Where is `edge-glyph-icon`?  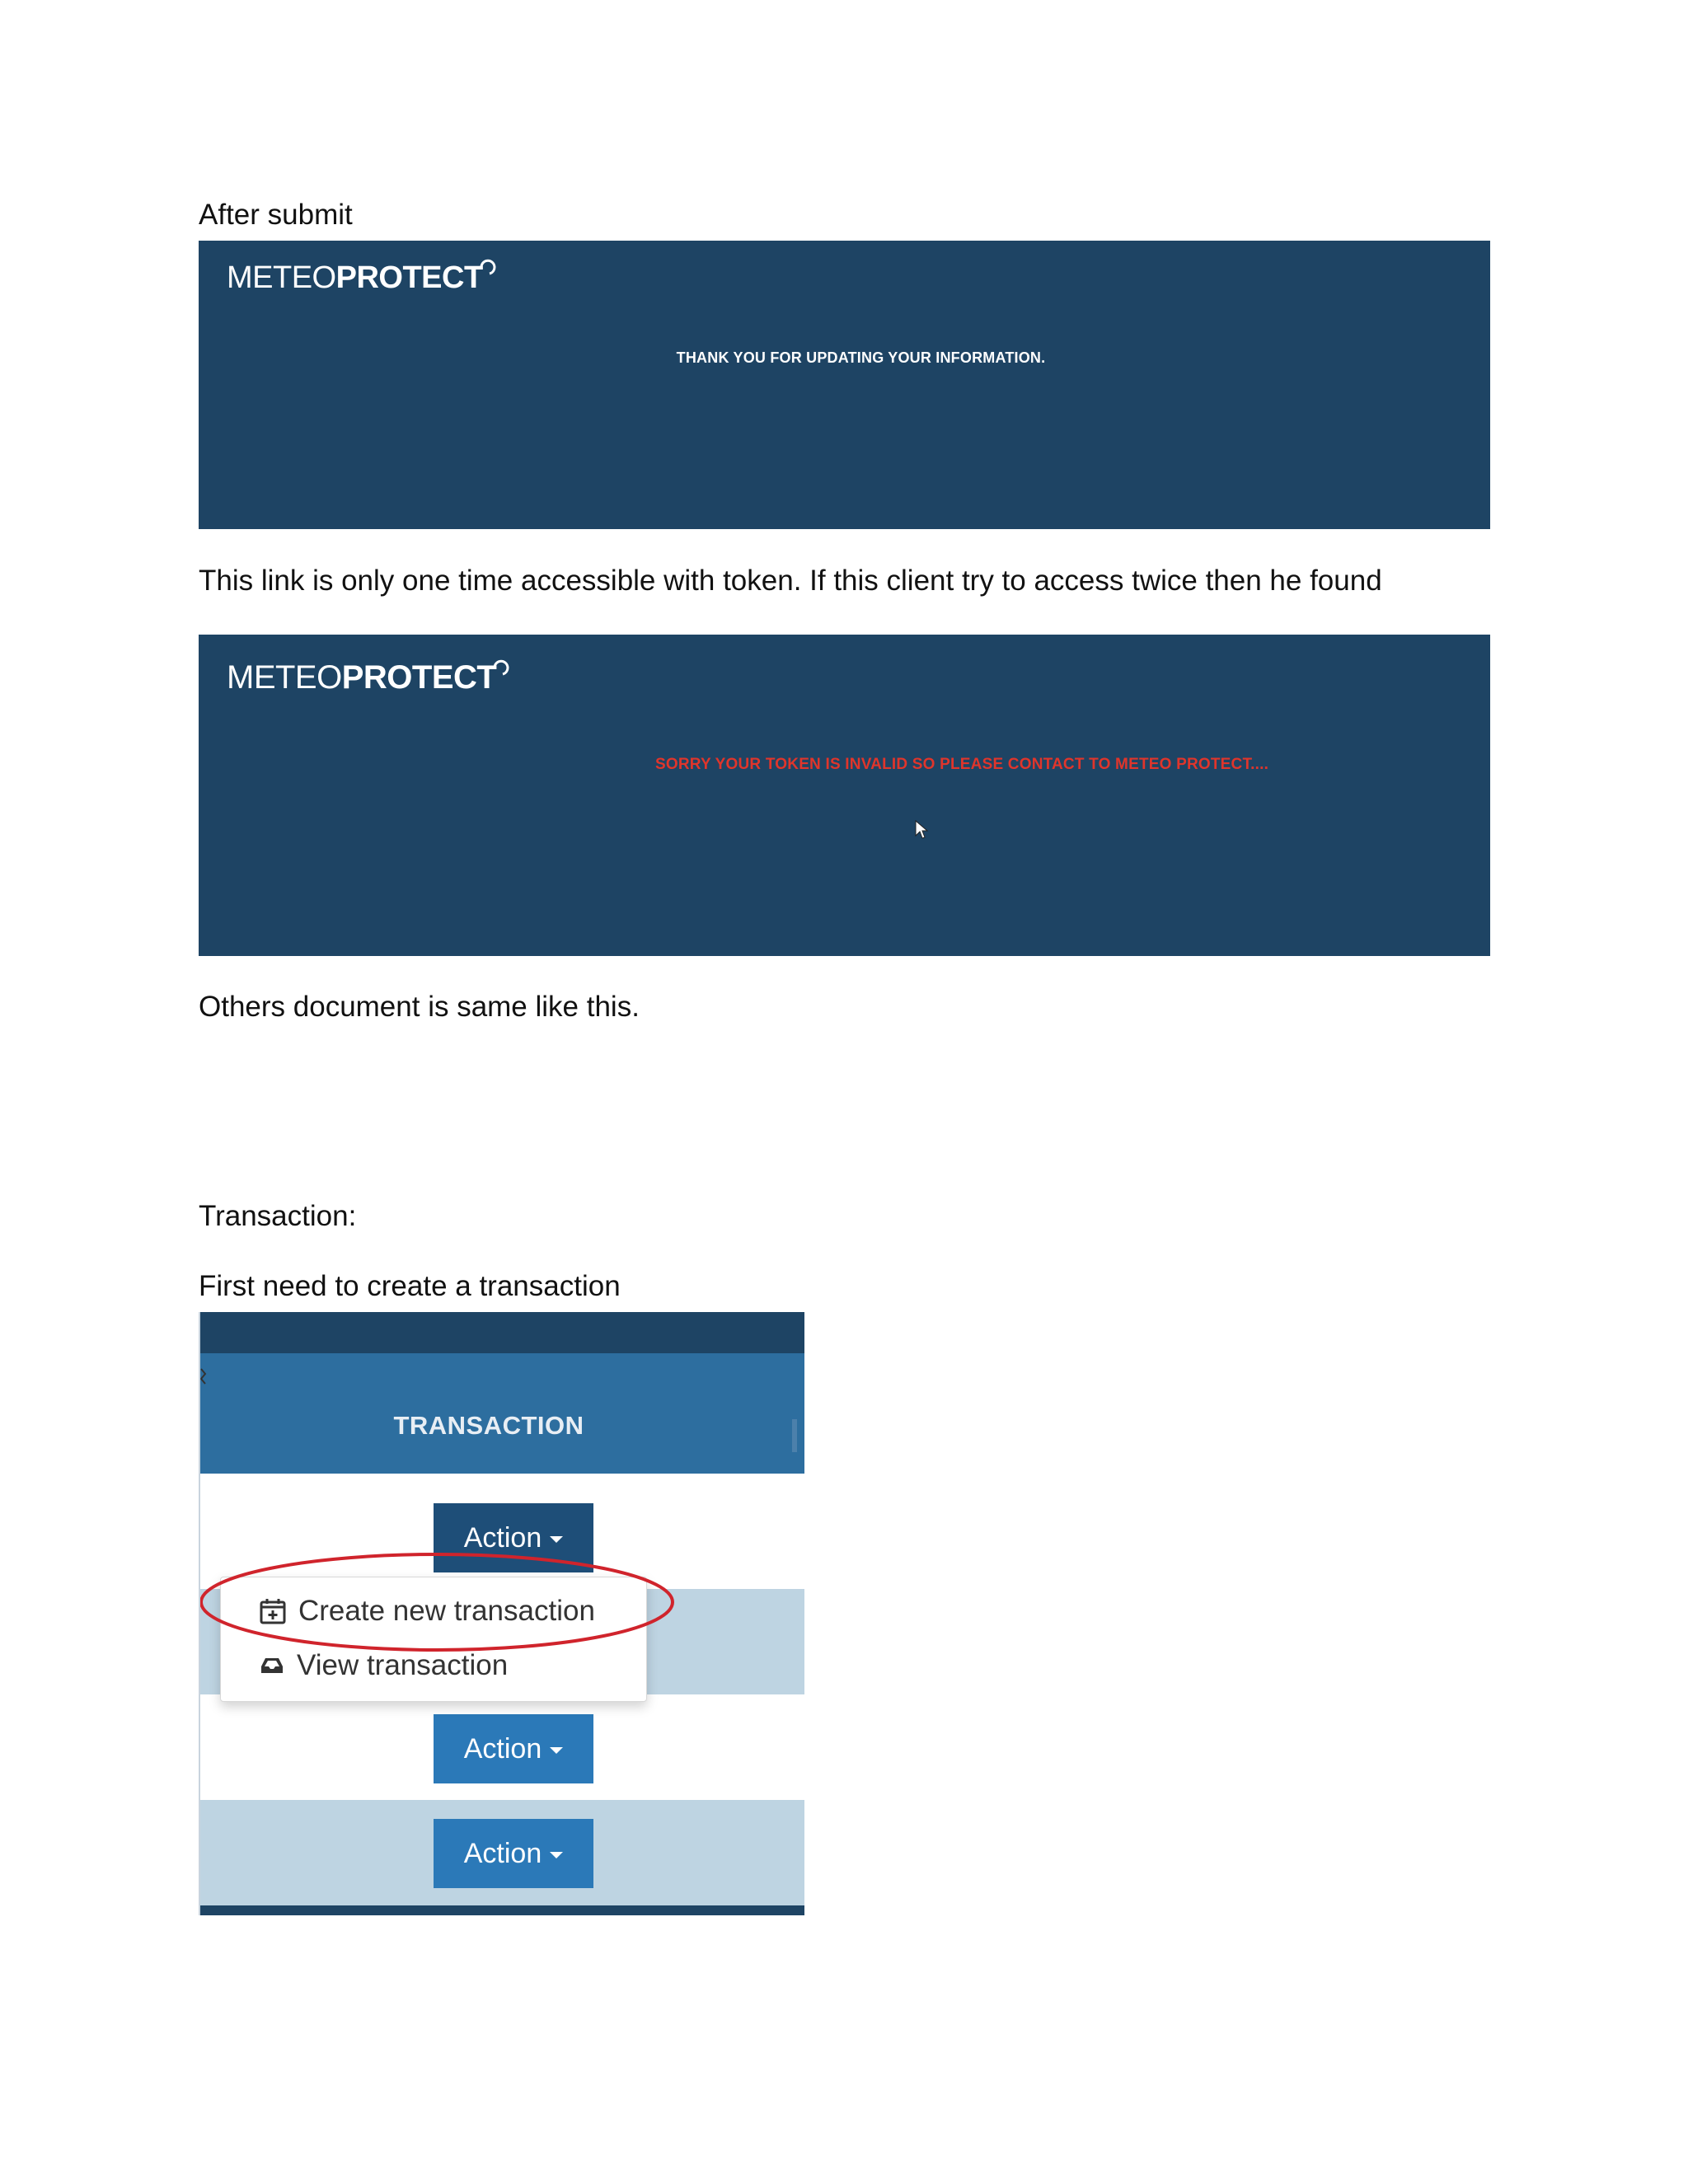
edge-glyph-icon is located at coordinates (203, 1376).